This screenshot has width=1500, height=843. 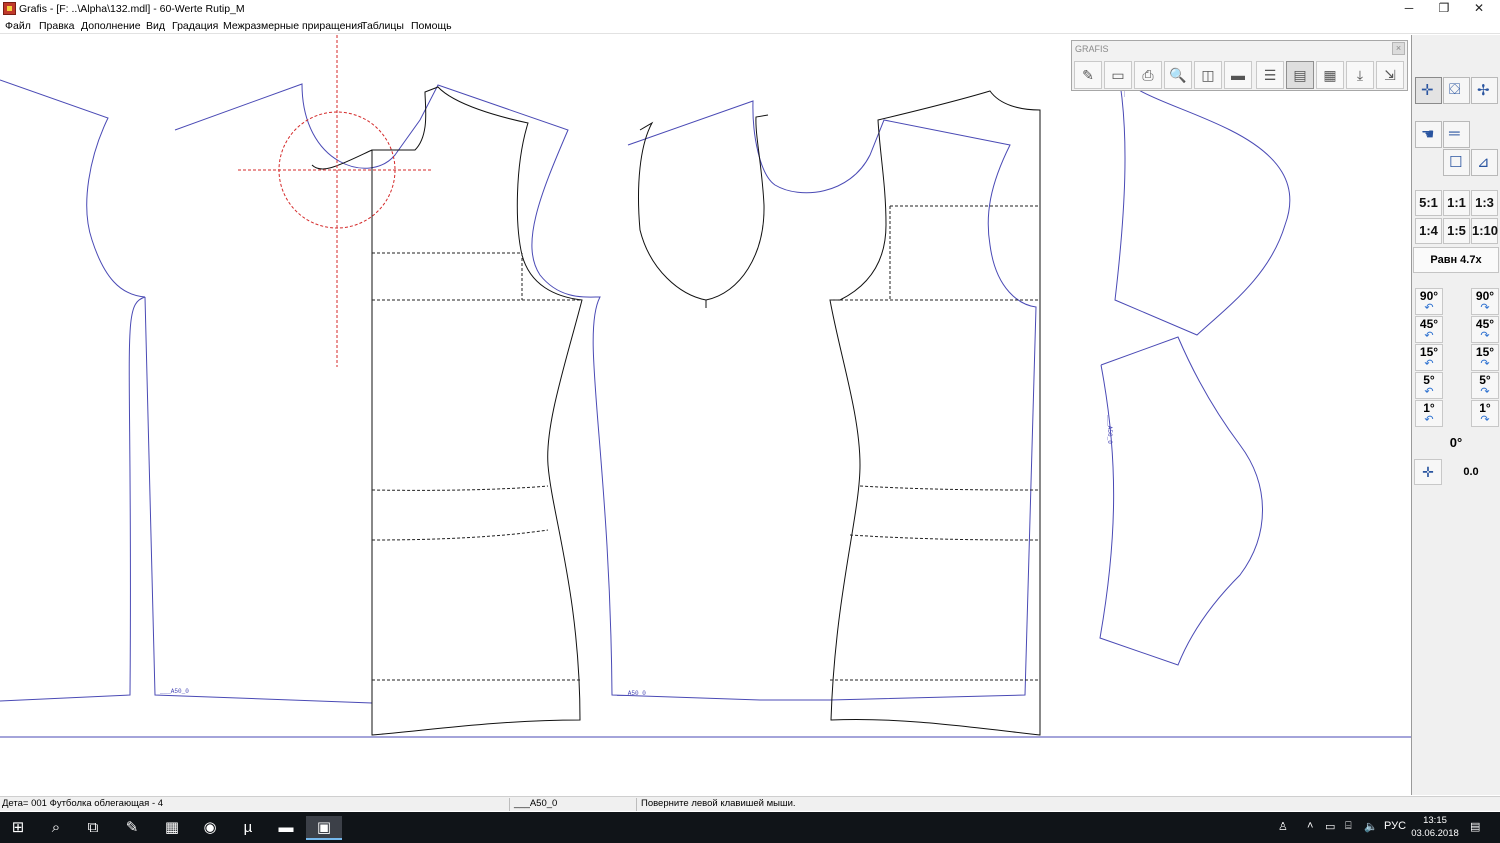 I want to click on rotate-cw-5-button: 5° ↷, so click(x=1485, y=385).